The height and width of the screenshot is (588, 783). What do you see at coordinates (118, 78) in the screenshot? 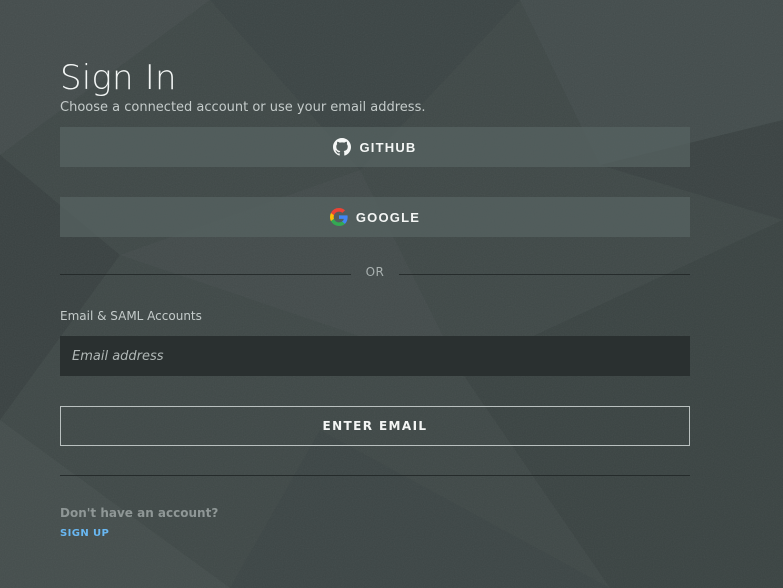
I see `page-title: Sign In` at bounding box center [118, 78].